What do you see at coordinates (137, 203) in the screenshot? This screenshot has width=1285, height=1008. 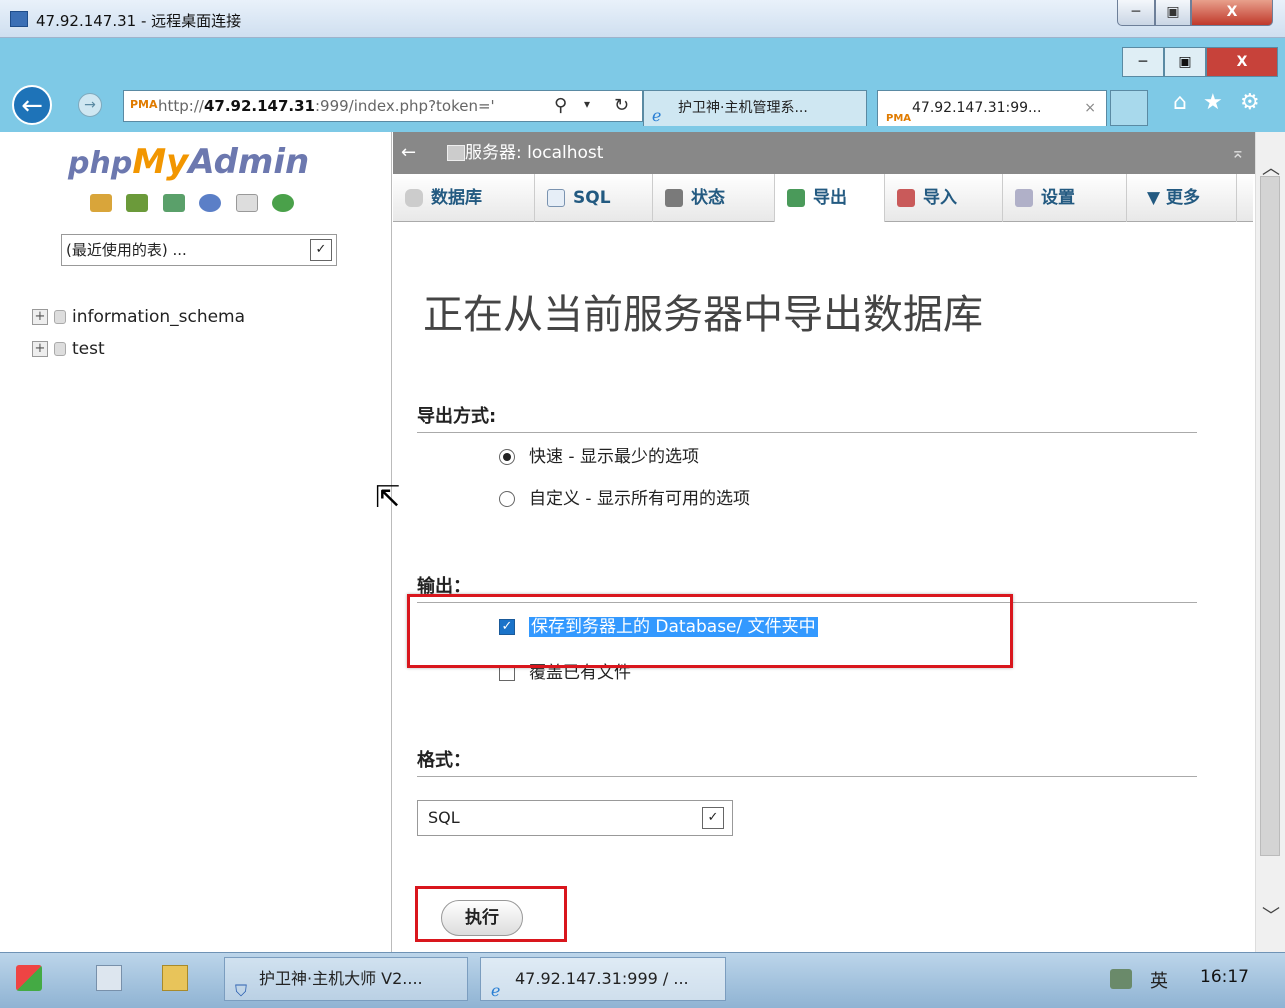 I see `logout-icon` at bounding box center [137, 203].